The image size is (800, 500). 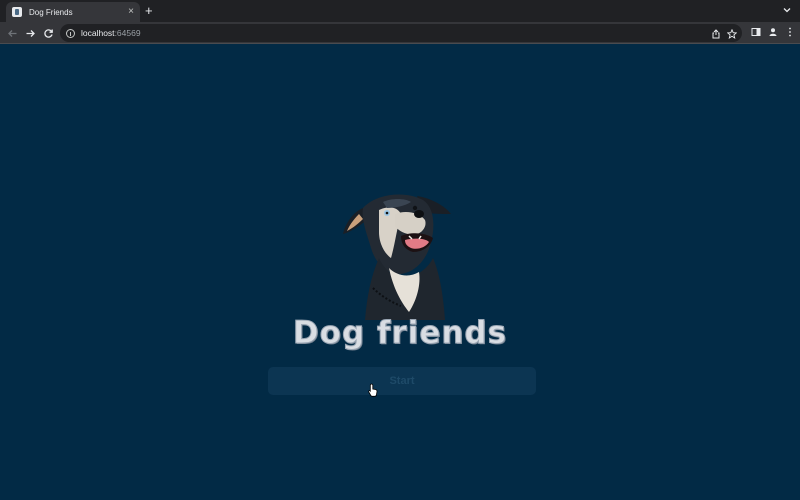 I want to click on new-tab-button: +, so click(x=149, y=11).